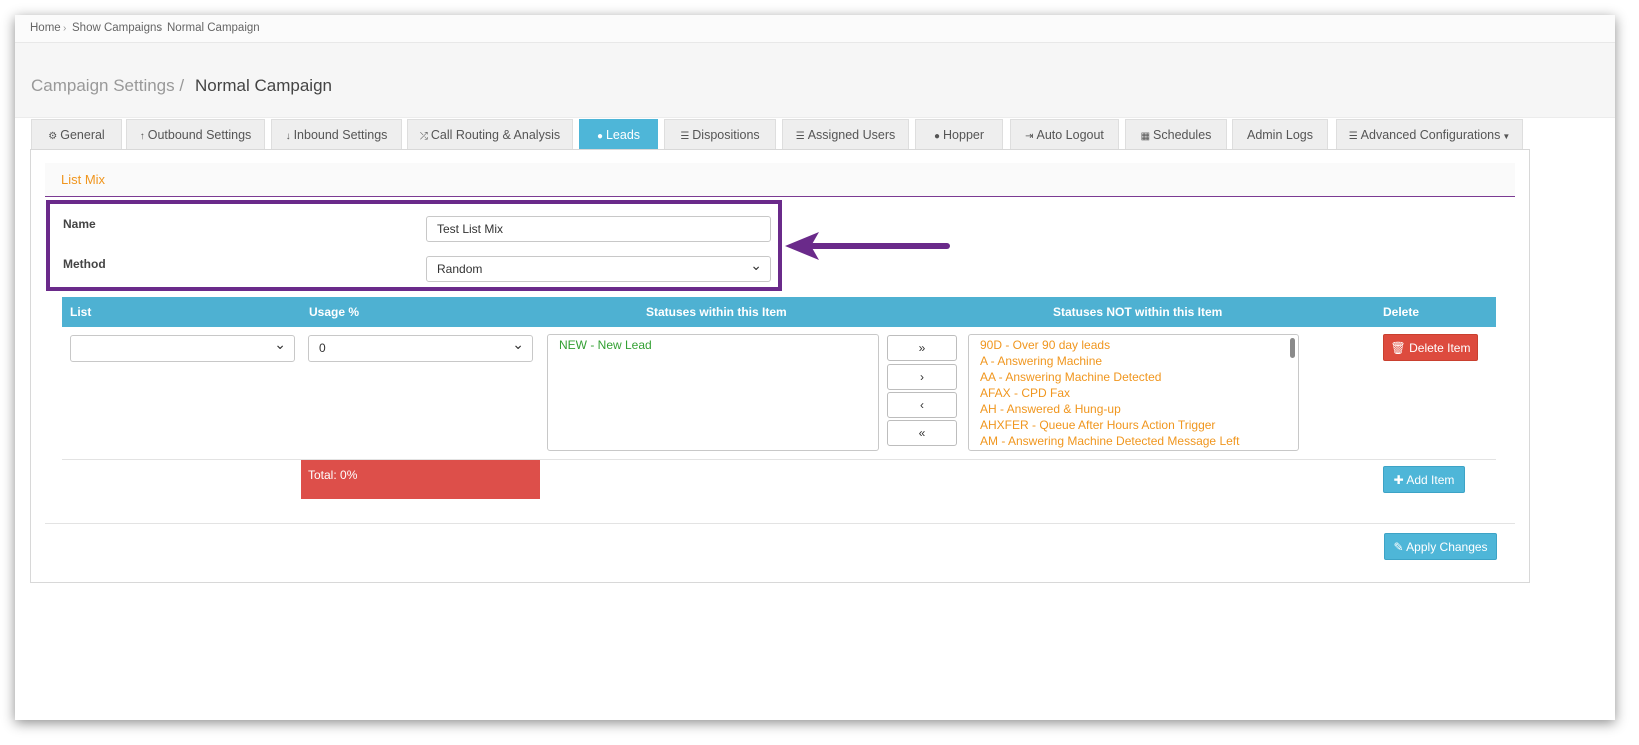  I want to click on tab-general: ⚙ General, so click(76, 134).